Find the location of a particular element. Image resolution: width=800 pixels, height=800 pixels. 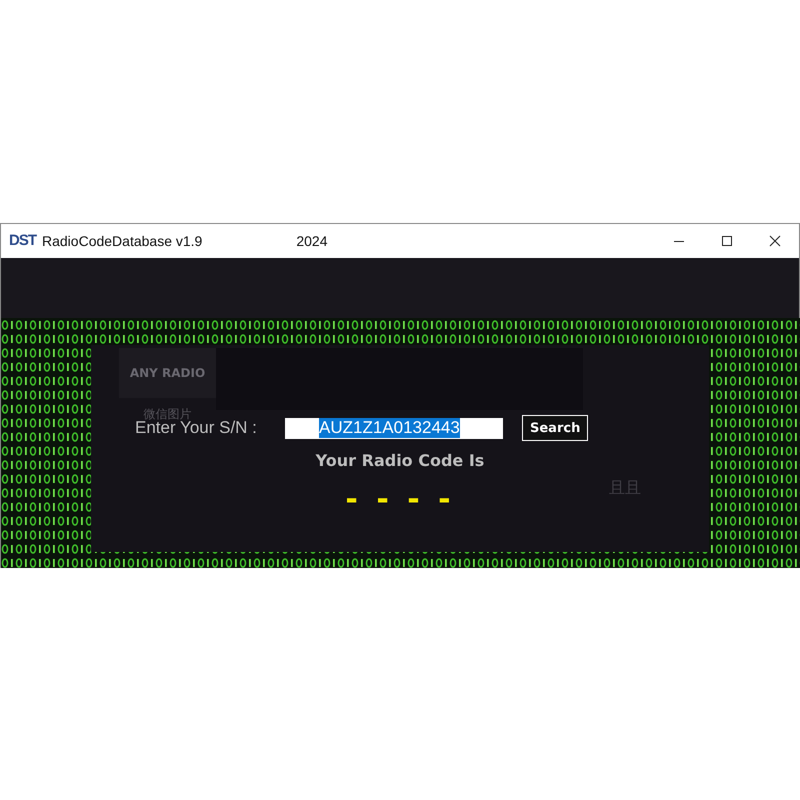

app-logo: DST is located at coordinates (22, 241).